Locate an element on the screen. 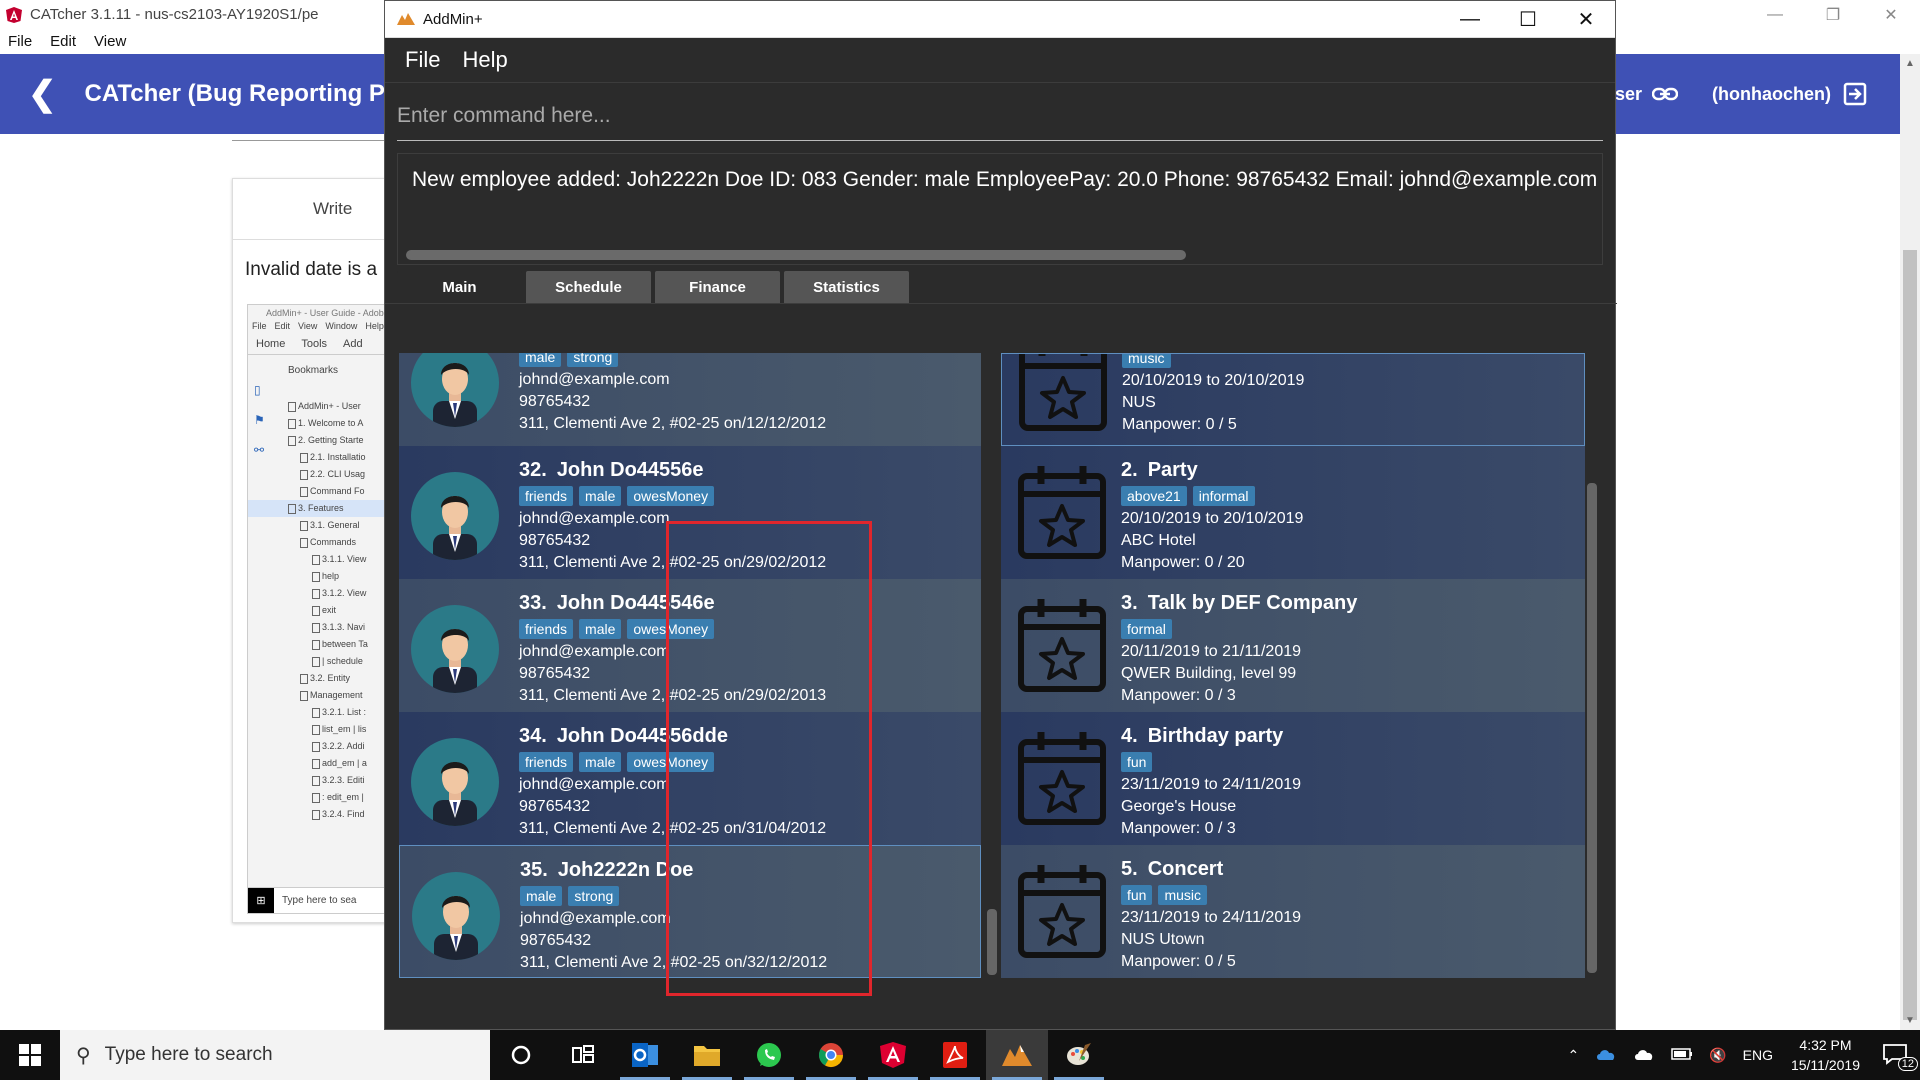  addmin-icon is located at coordinates (1017, 1055).